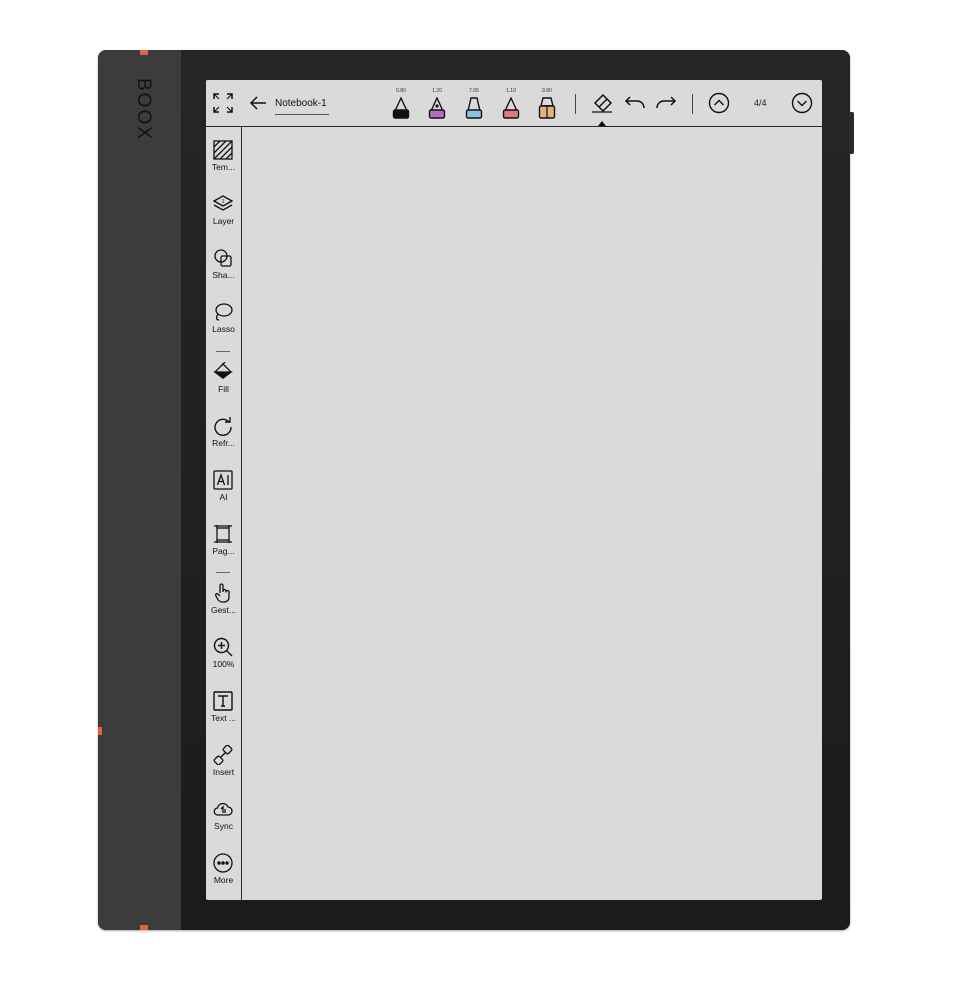  I want to click on pen-width: 0.80, so click(401, 91).